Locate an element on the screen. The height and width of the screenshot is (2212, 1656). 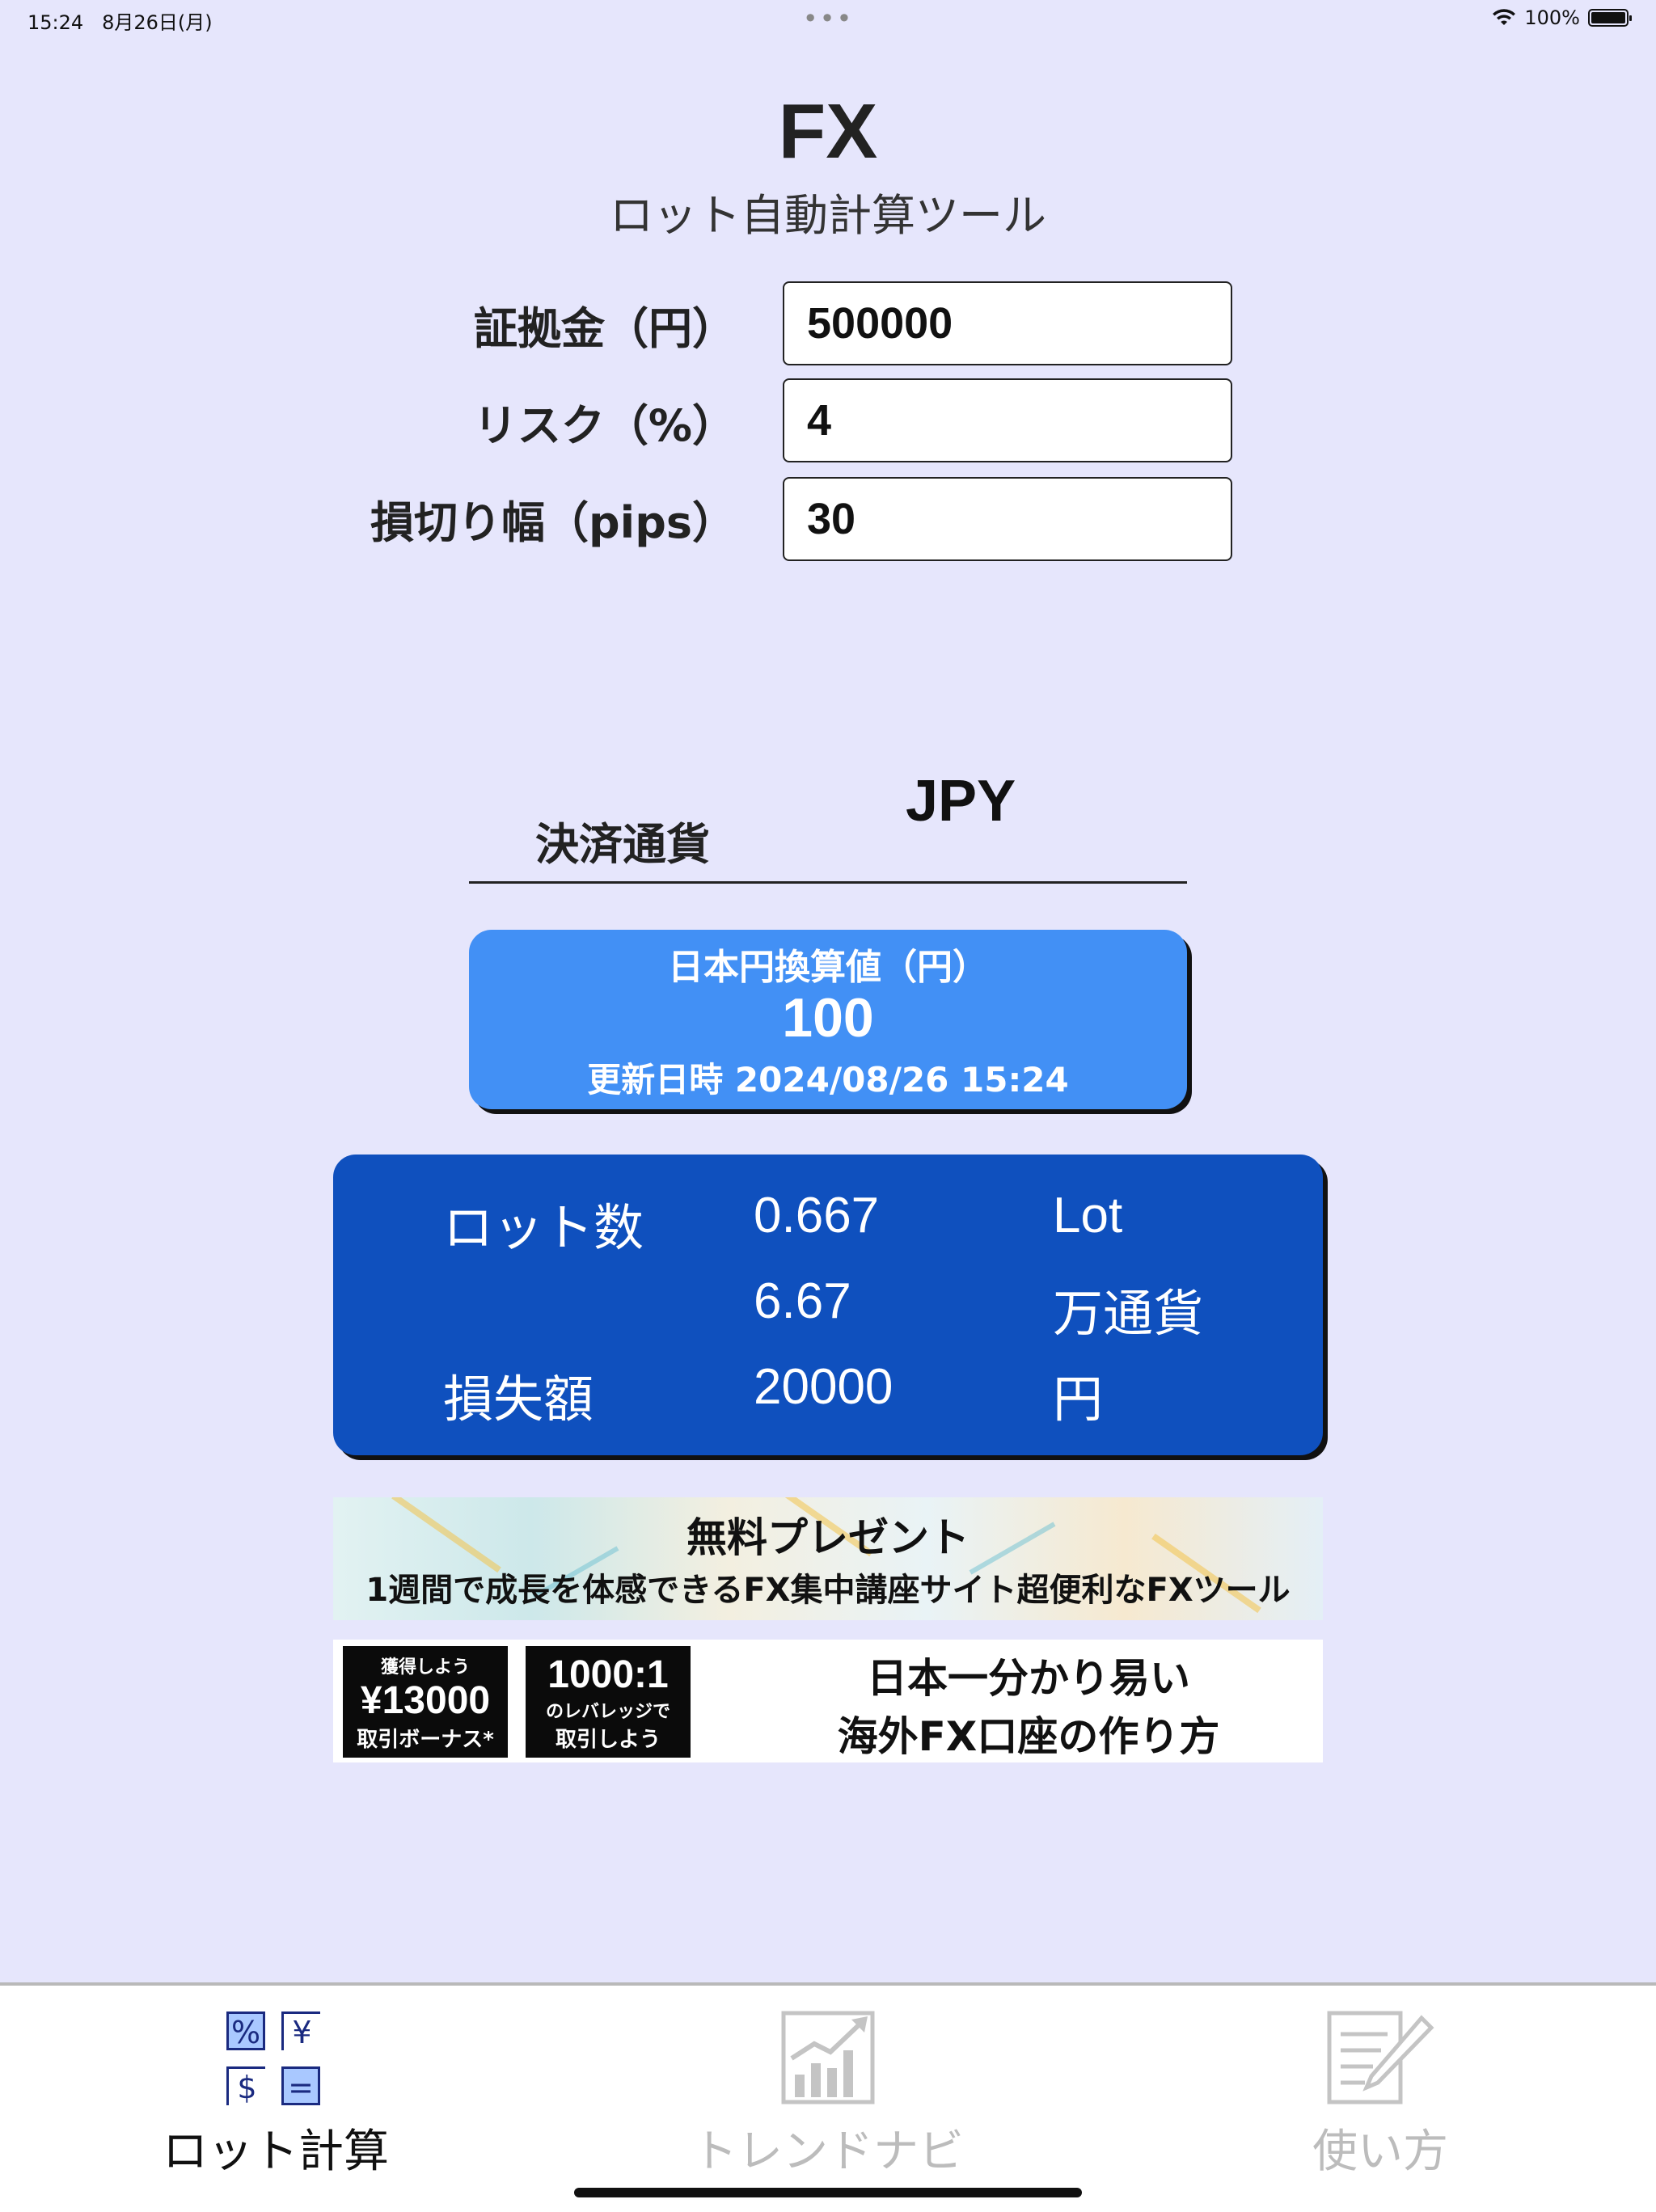
units-unit: 万通貨 is located at coordinates (1128, 1314).